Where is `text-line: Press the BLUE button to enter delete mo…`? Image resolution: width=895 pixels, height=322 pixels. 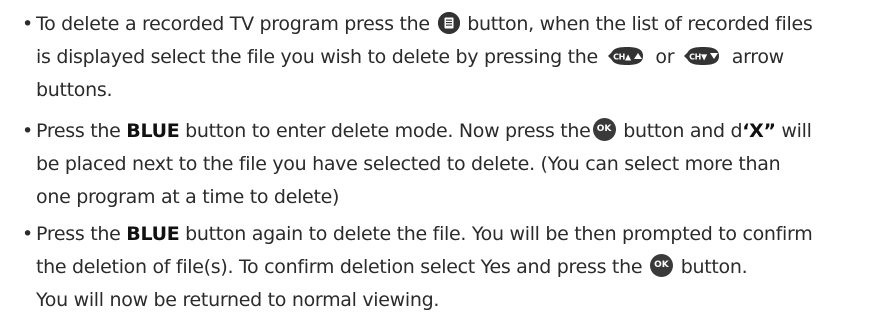
text-line: Press the BLUE button to enter delete mo… is located at coordinates (424, 130).